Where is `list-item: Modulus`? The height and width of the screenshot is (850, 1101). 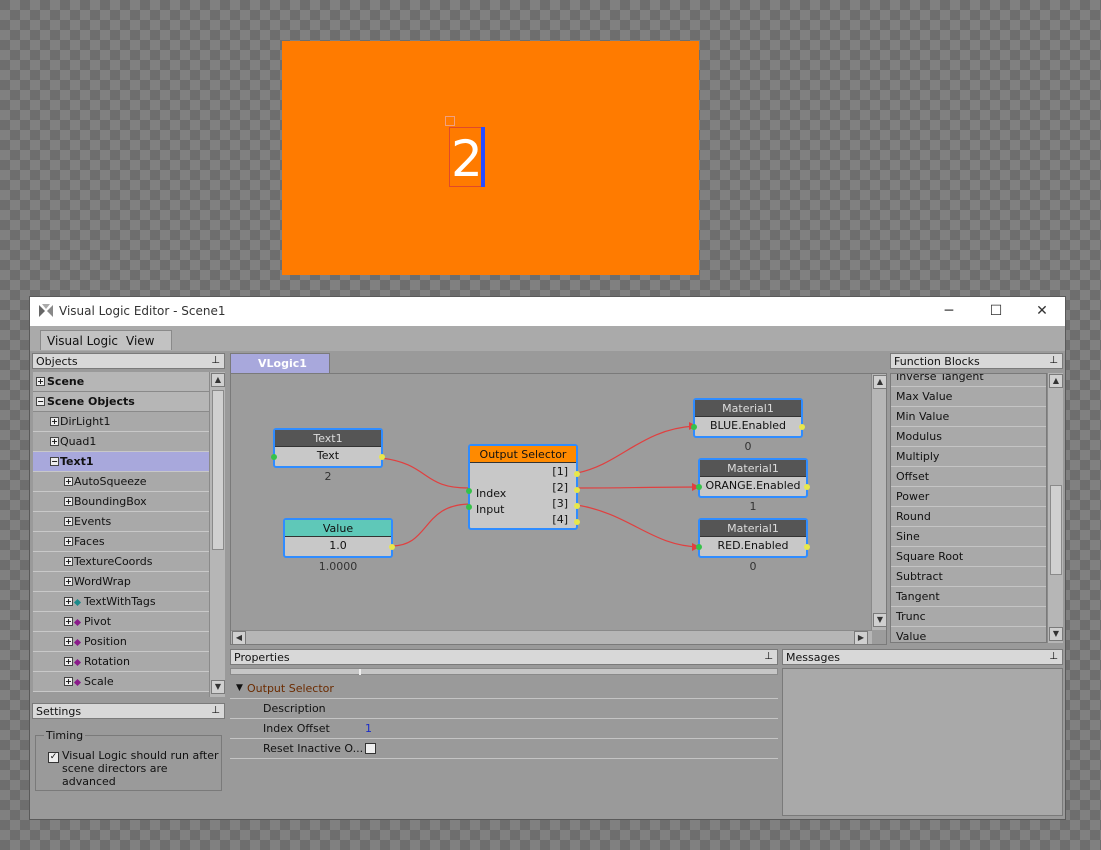 list-item: Modulus is located at coordinates (968, 437).